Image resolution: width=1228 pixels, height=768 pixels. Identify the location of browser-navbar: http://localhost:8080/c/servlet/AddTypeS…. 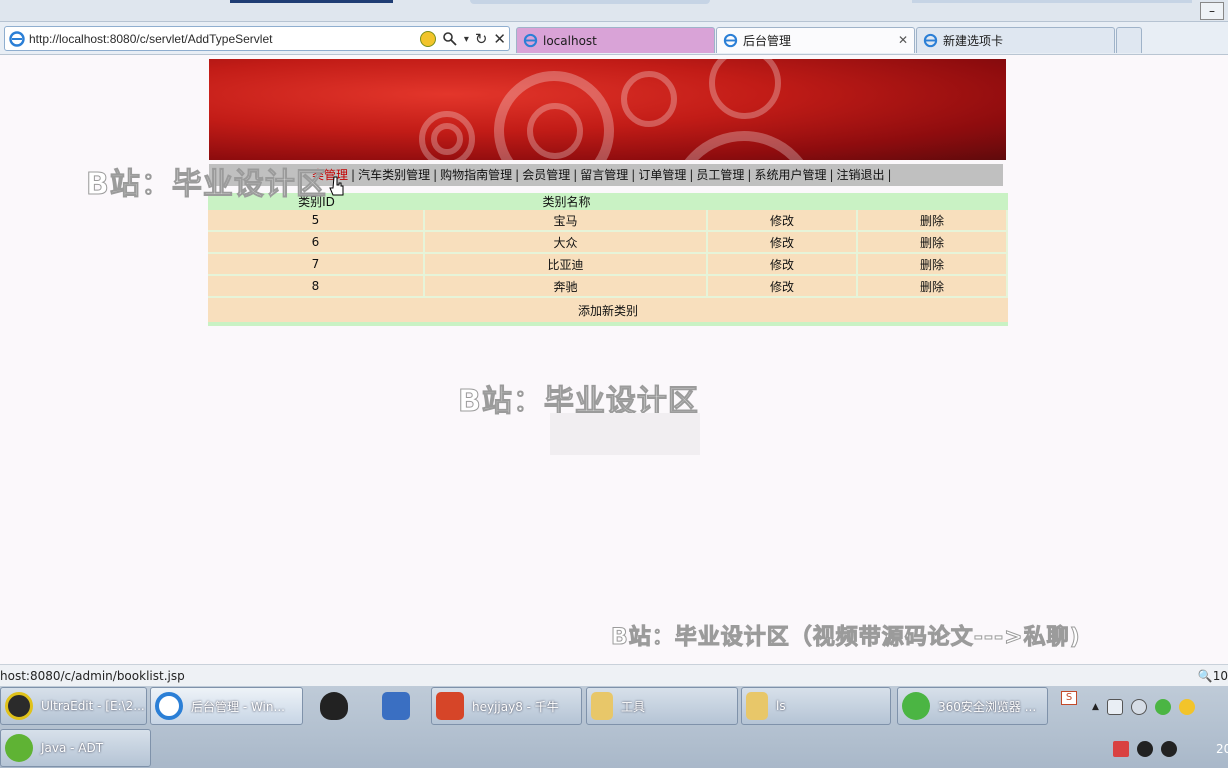
(614, 38).